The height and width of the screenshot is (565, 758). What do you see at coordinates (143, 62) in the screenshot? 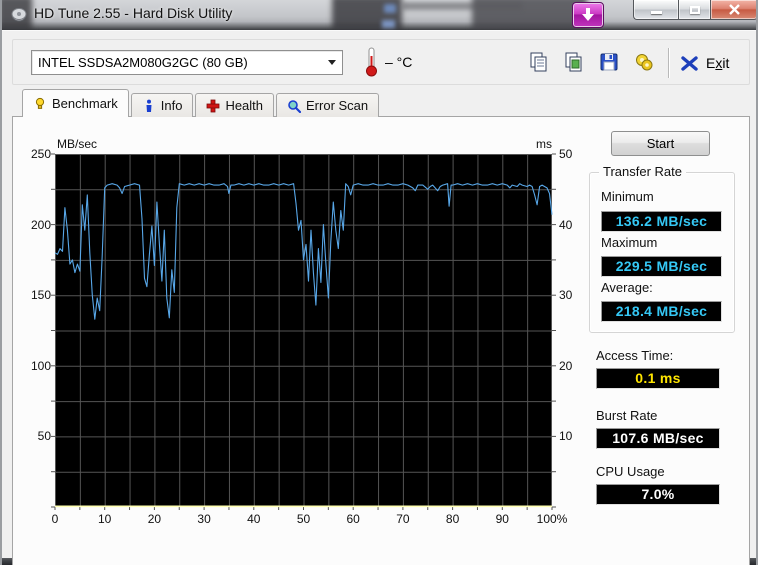
I see `drive-select-value: INTEL SSDSA2M080G2GC (80 GB)` at bounding box center [143, 62].